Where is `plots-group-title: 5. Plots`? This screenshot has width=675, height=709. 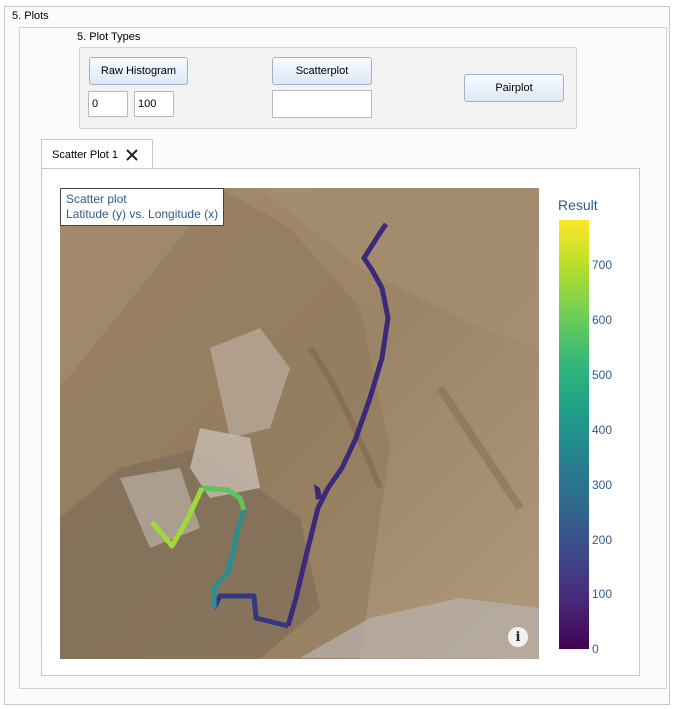 plots-group-title: 5. Plots is located at coordinates (30, 16).